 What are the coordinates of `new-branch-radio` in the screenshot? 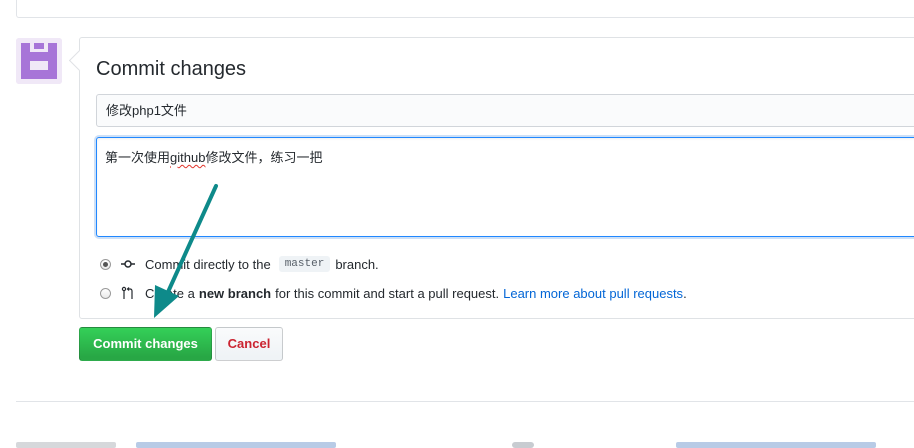 It's located at (105, 293).